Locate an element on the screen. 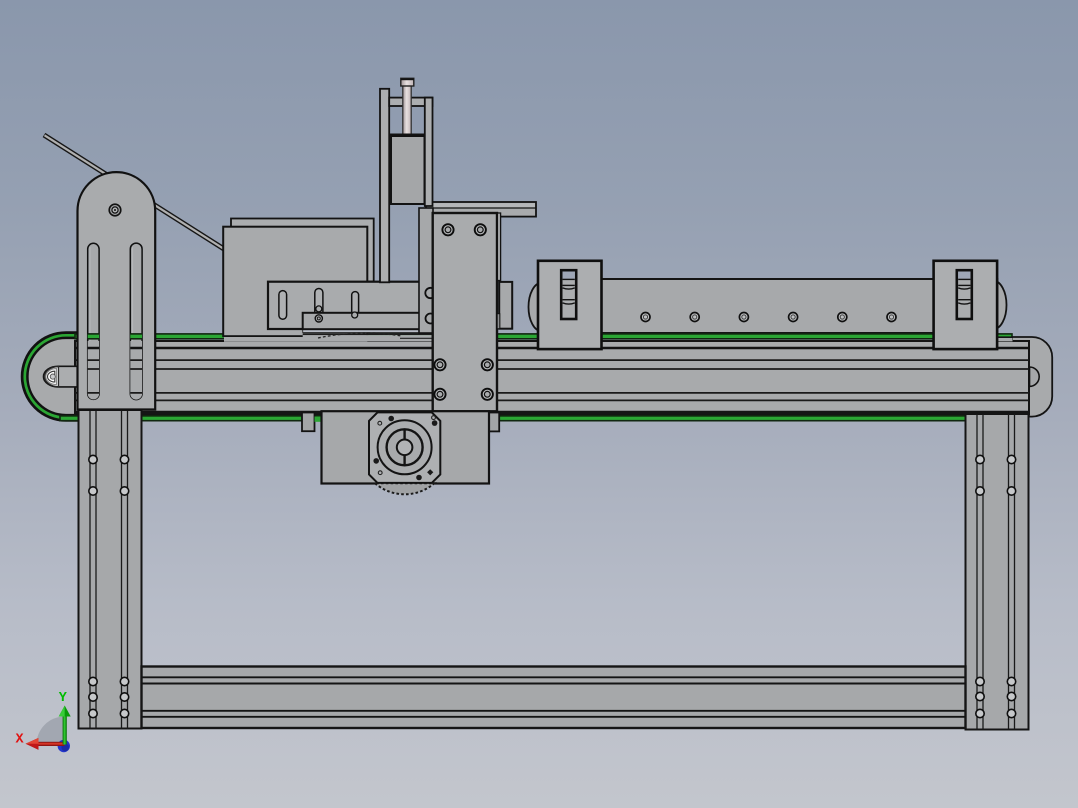 The width and height of the screenshot is (1078, 808). svg-text: X is located at coordinates (20, 740).